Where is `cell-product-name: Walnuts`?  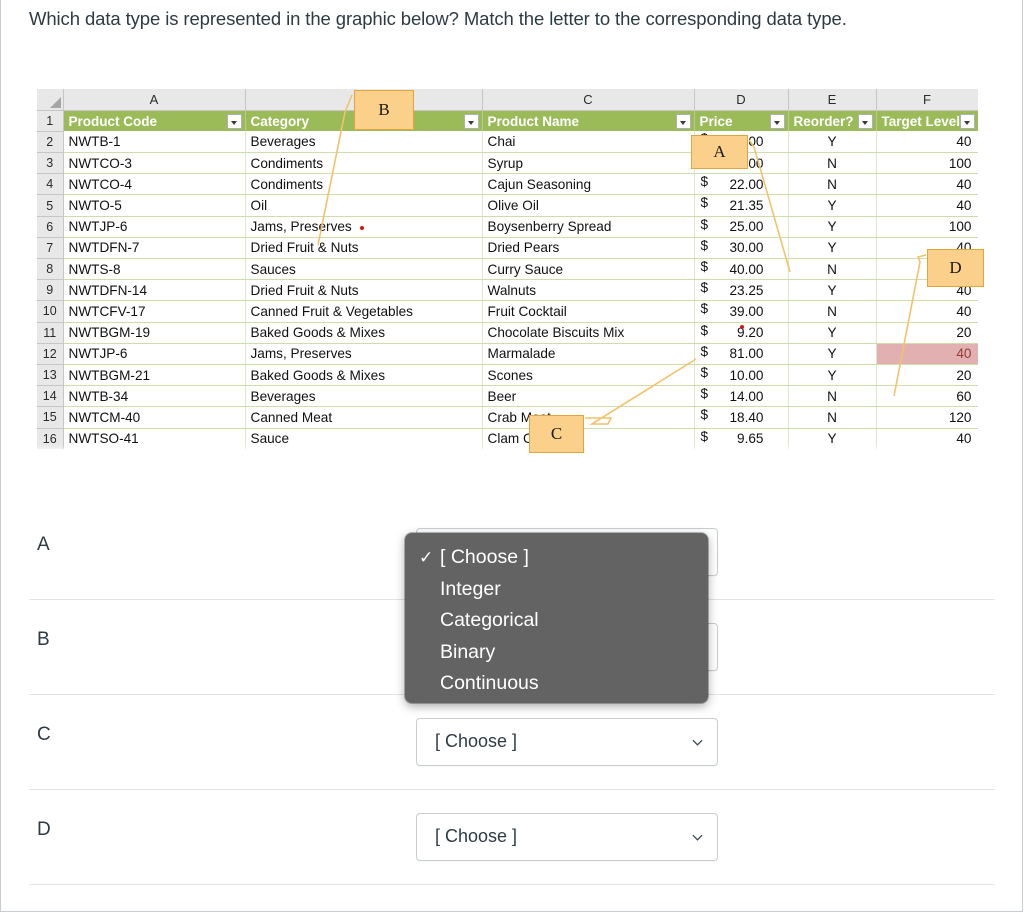 cell-product-name: Walnuts is located at coordinates (588, 290).